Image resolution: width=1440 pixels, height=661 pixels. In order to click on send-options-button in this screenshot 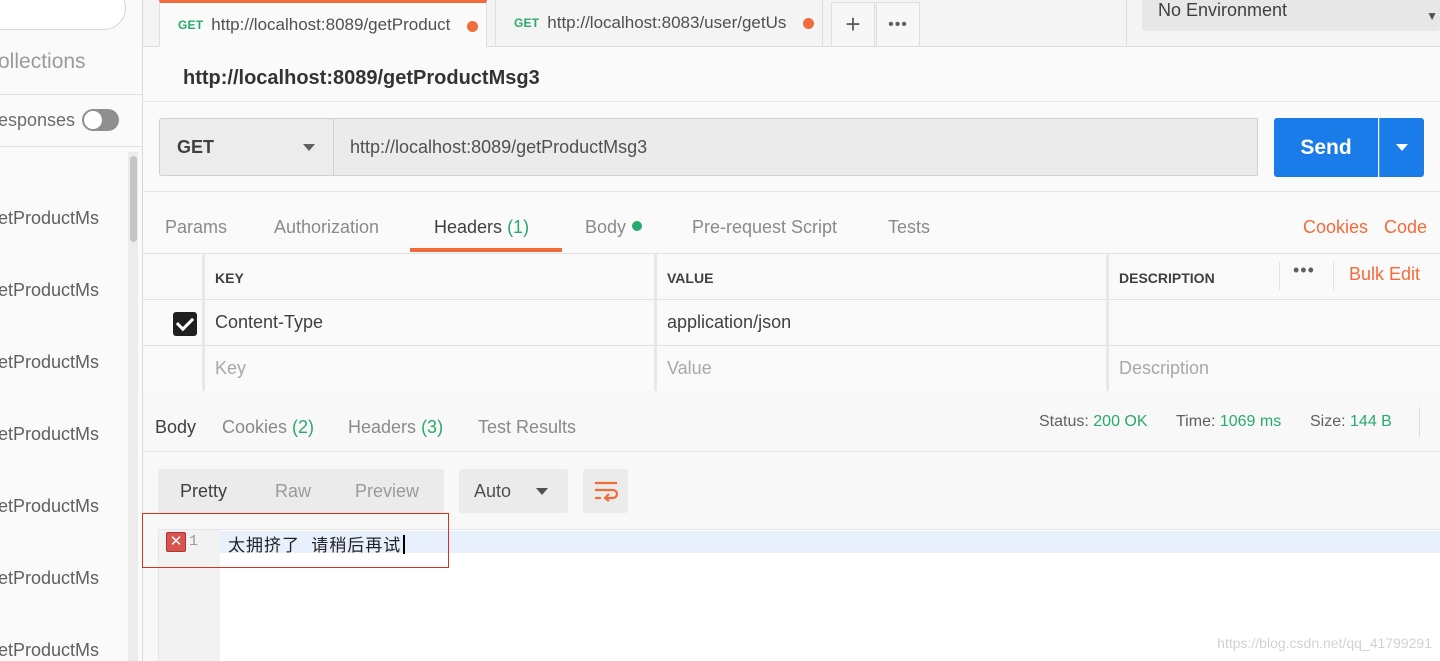, I will do `click(1401, 147)`.